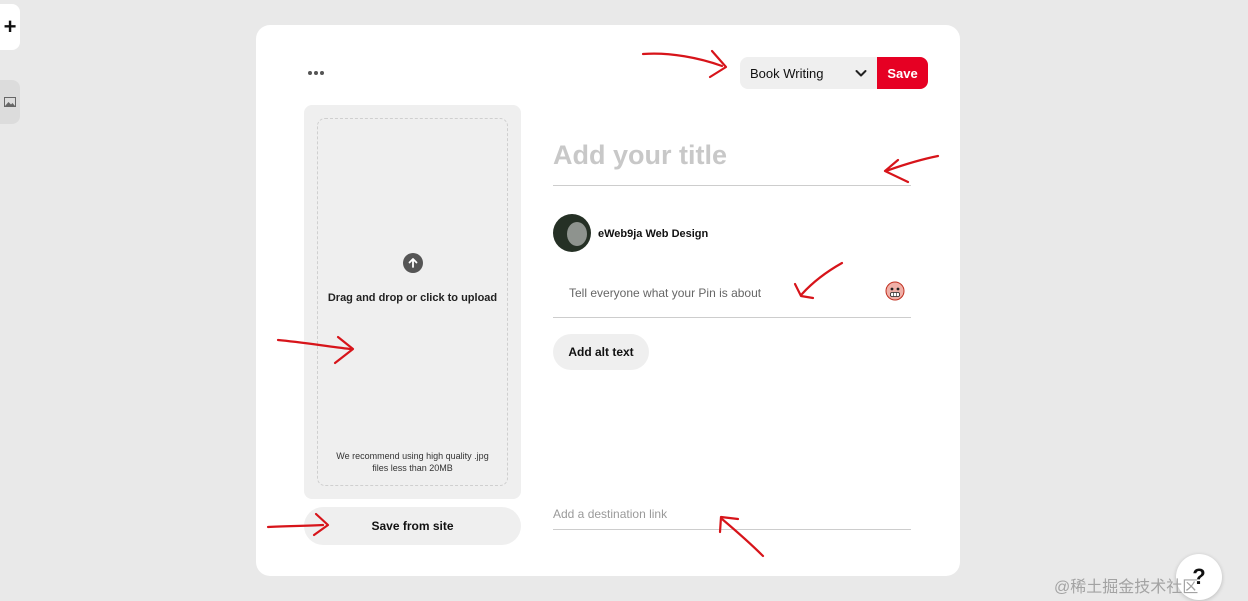 This screenshot has height=601, width=1248. Describe the element at coordinates (601, 352) in the screenshot. I see `add-alt-text-button: Add alt text` at that location.